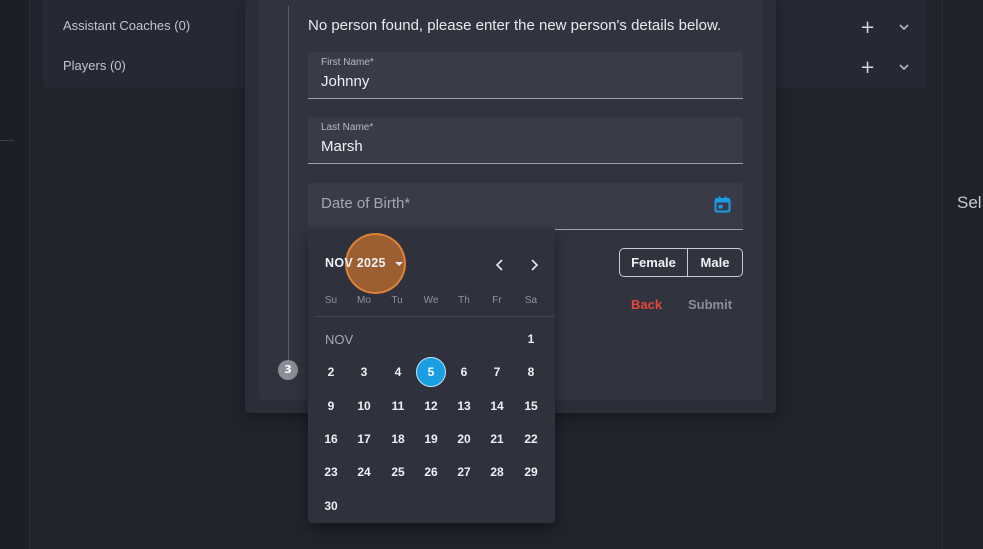  Describe the element at coordinates (531, 300) in the screenshot. I see `weekday-label: Sa` at that location.